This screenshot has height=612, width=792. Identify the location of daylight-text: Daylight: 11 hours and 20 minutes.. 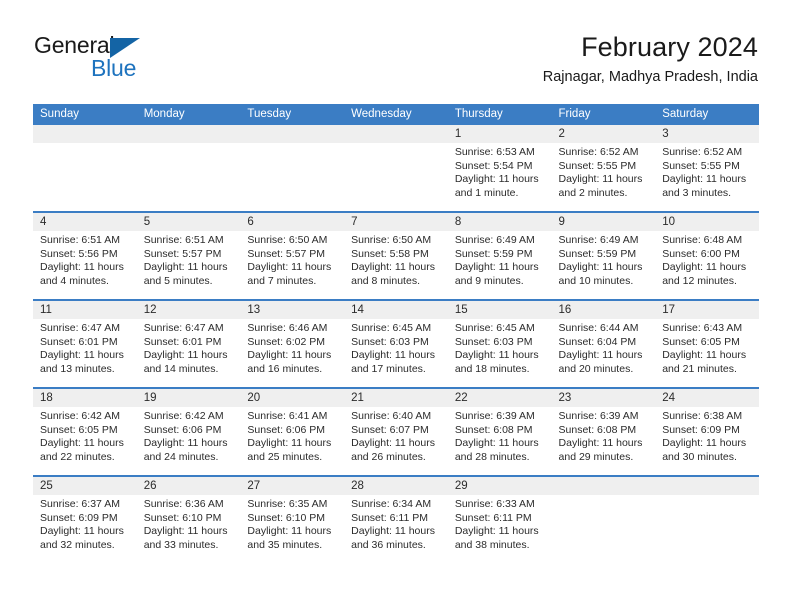
(600, 362).